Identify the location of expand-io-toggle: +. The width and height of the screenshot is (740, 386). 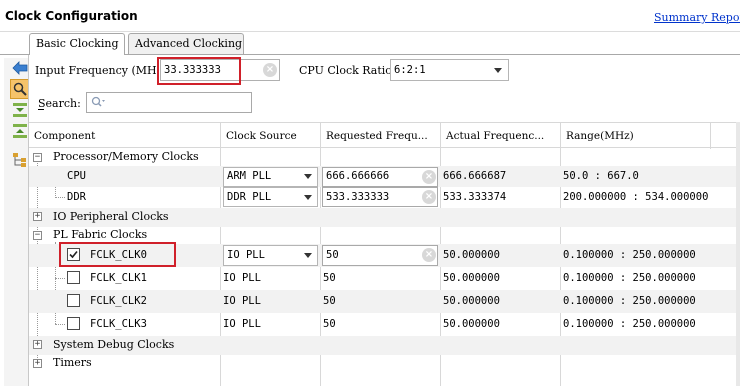
(37, 216).